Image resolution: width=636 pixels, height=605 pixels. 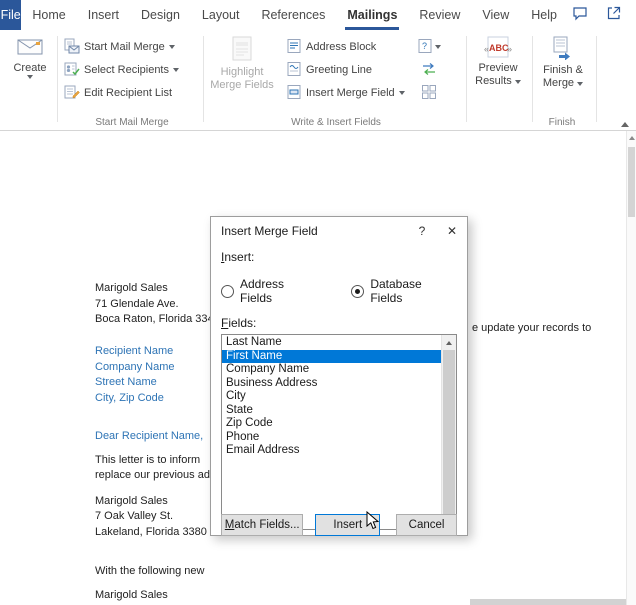 I want to click on rules-icon: ?, so click(x=425, y=47).